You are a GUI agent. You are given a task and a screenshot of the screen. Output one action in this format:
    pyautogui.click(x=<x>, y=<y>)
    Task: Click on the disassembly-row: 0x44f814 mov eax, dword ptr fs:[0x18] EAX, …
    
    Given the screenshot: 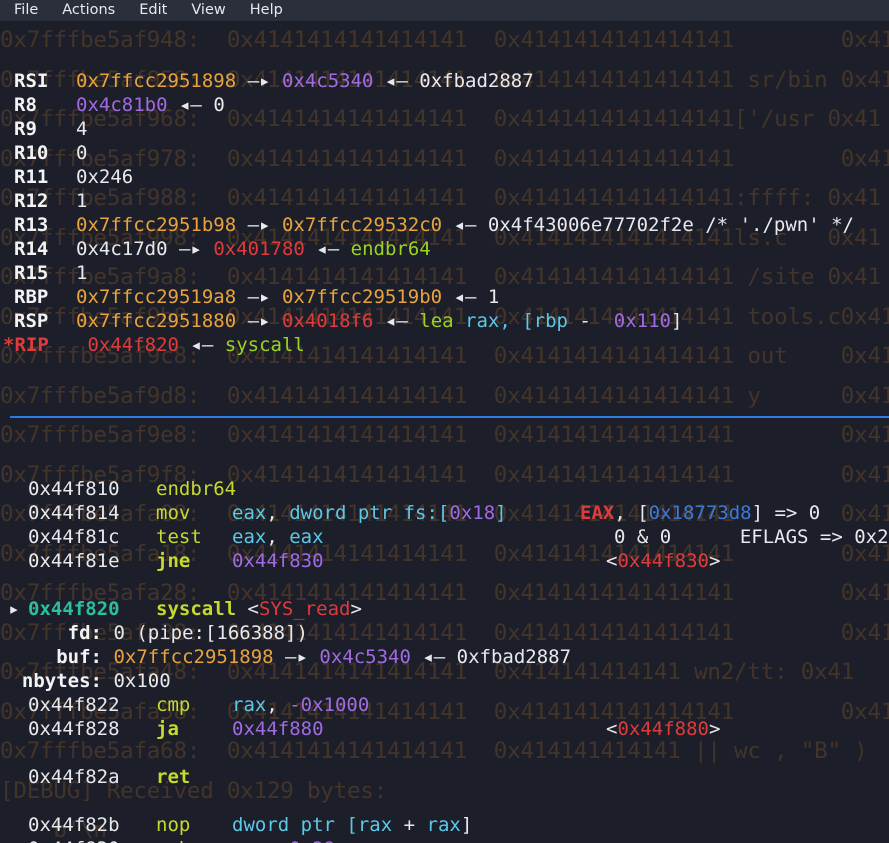 What is the action you would take?
    pyautogui.click(x=444, y=513)
    